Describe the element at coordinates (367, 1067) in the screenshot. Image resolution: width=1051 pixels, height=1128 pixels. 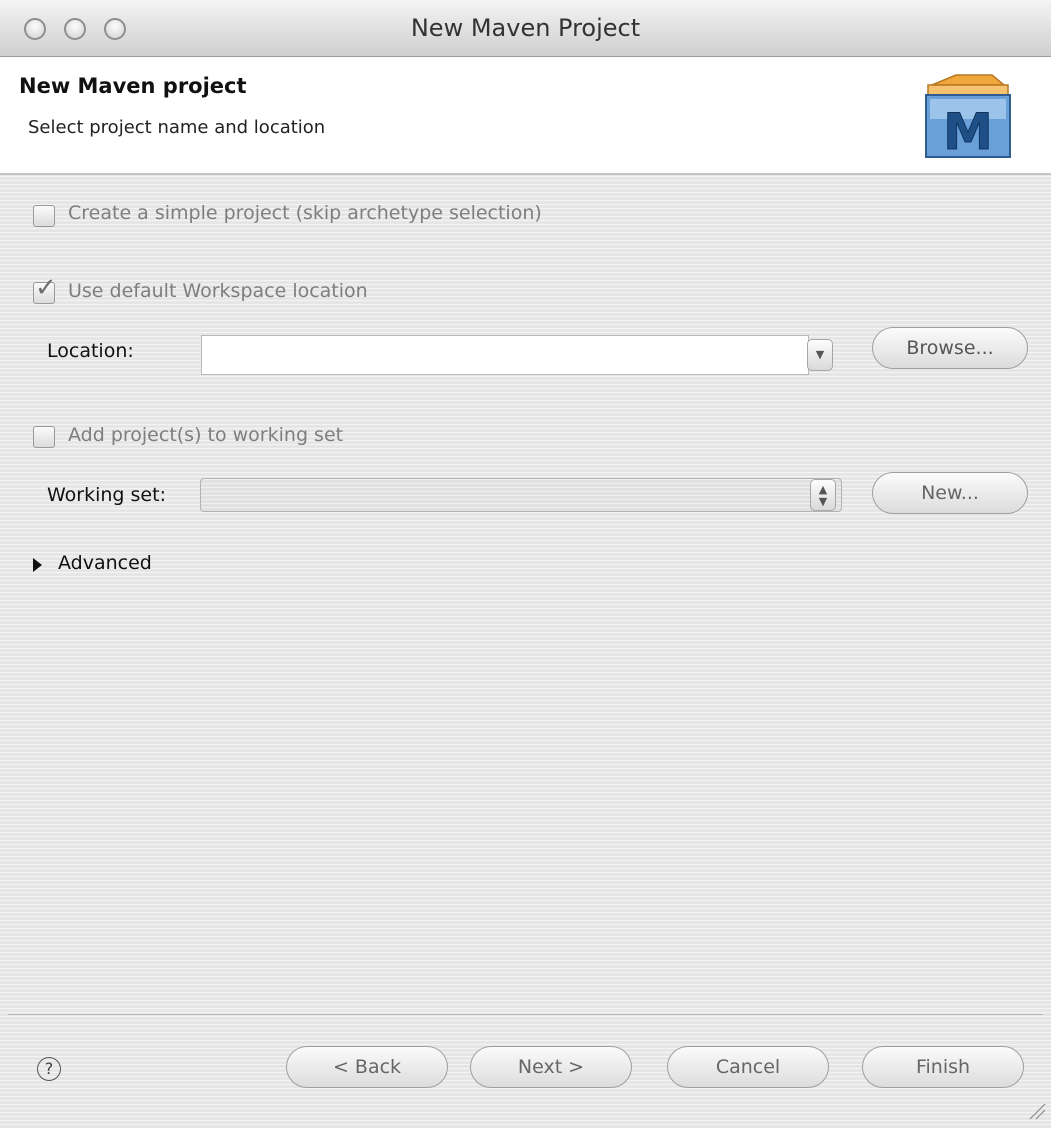
I see `back-button: < Back` at that location.